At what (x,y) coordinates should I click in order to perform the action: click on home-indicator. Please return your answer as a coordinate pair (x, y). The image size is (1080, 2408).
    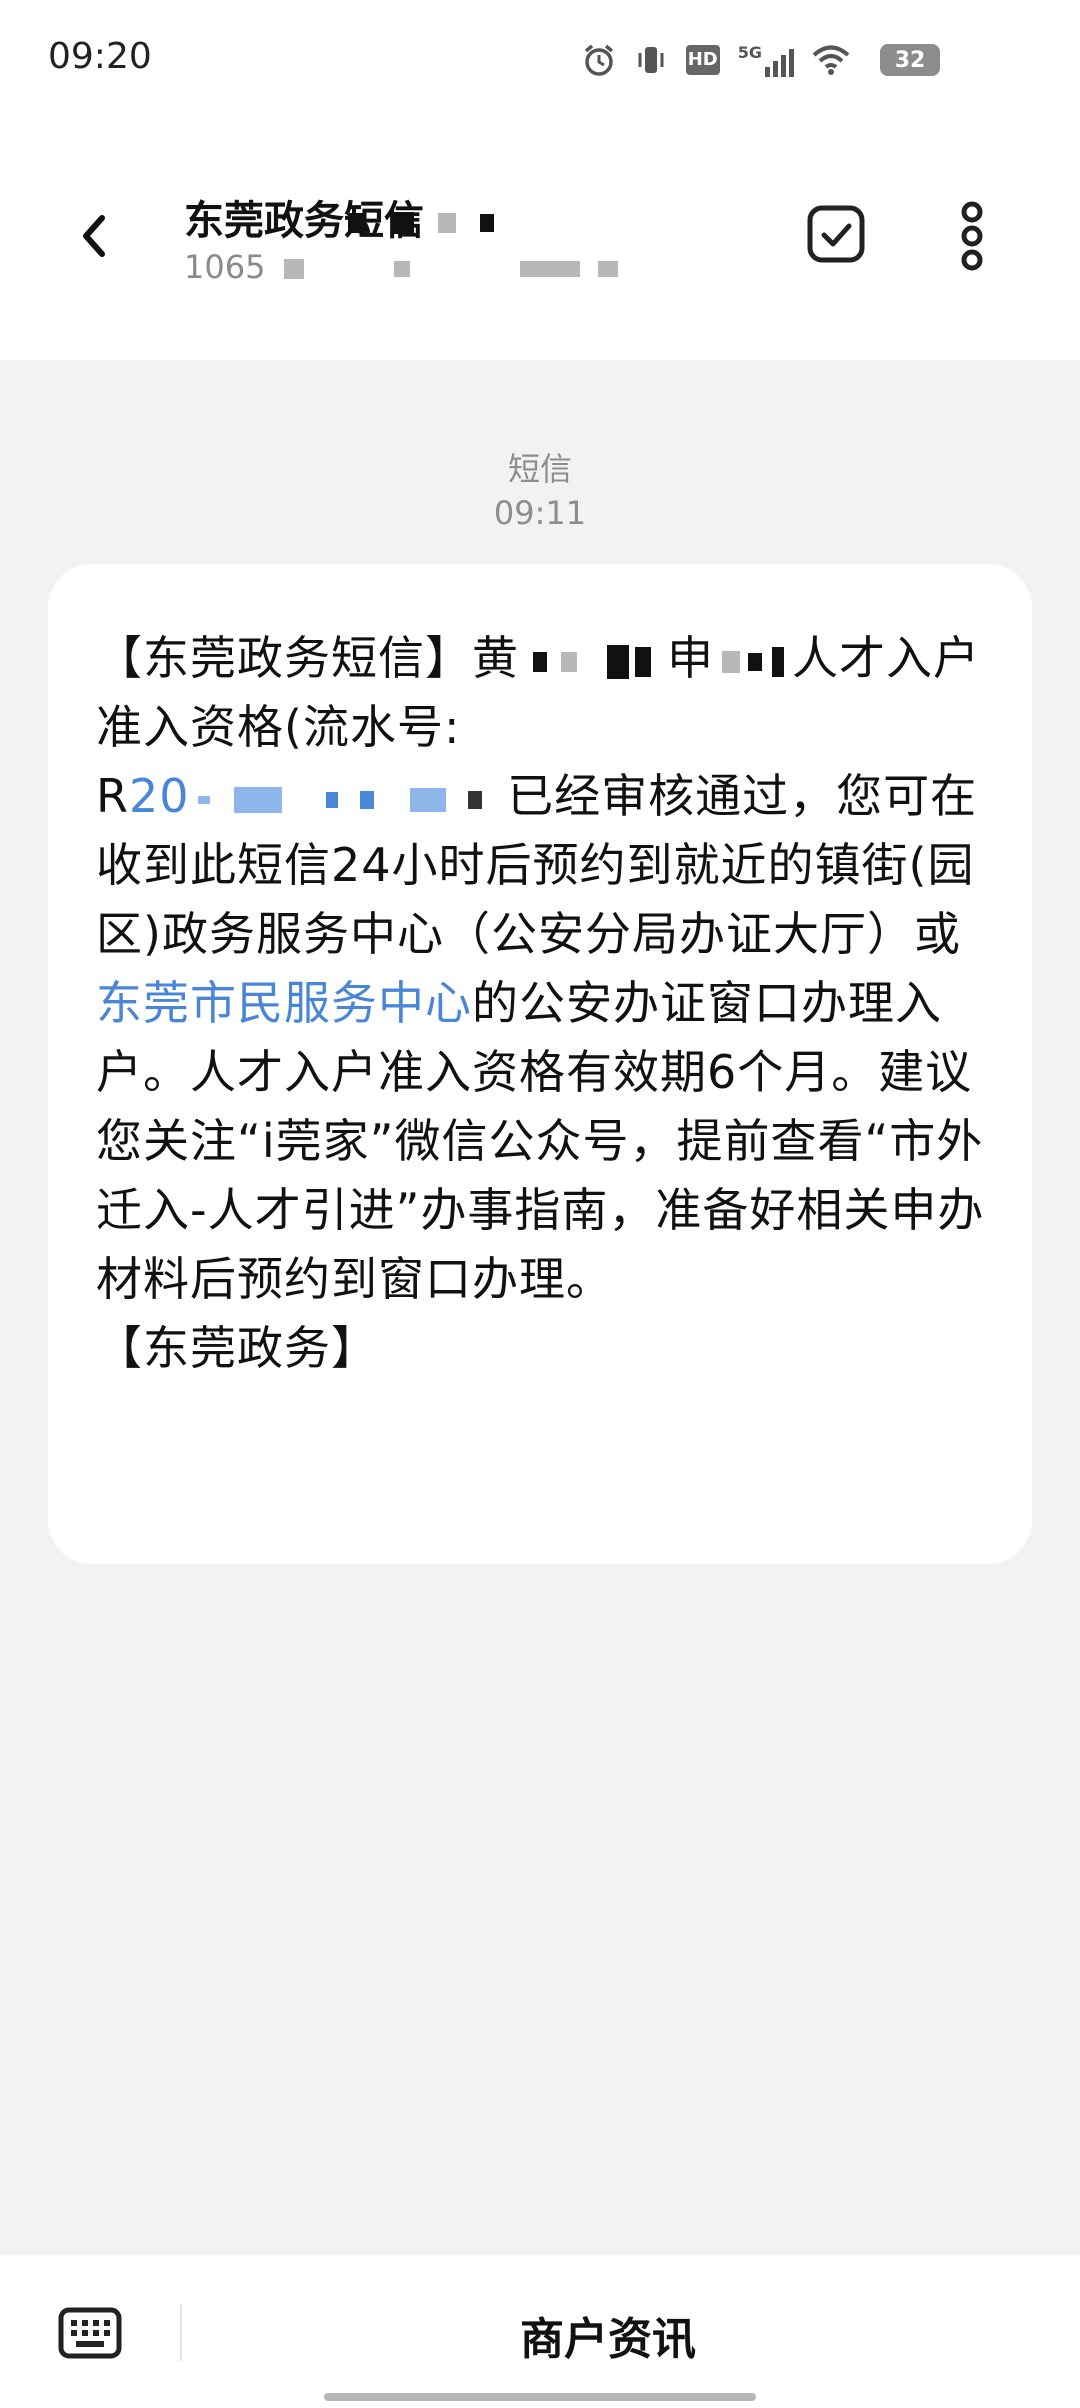
    Looking at the image, I should click on (540, 2397).